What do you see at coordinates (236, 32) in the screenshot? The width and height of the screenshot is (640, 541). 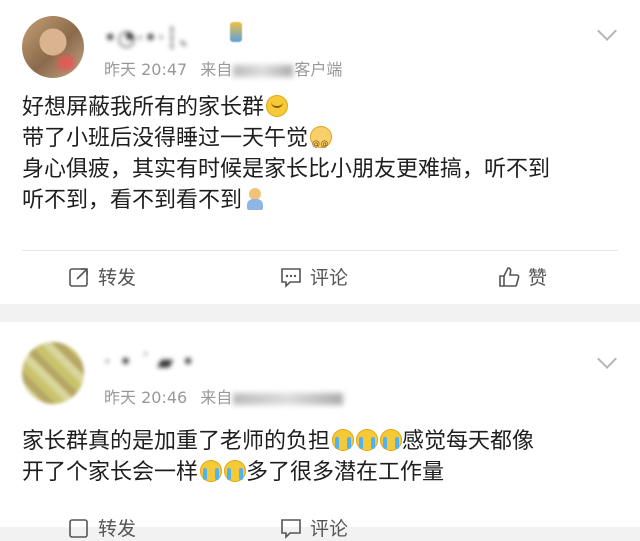 I see `verified-badge-icon` at bounding box center [236, 32].